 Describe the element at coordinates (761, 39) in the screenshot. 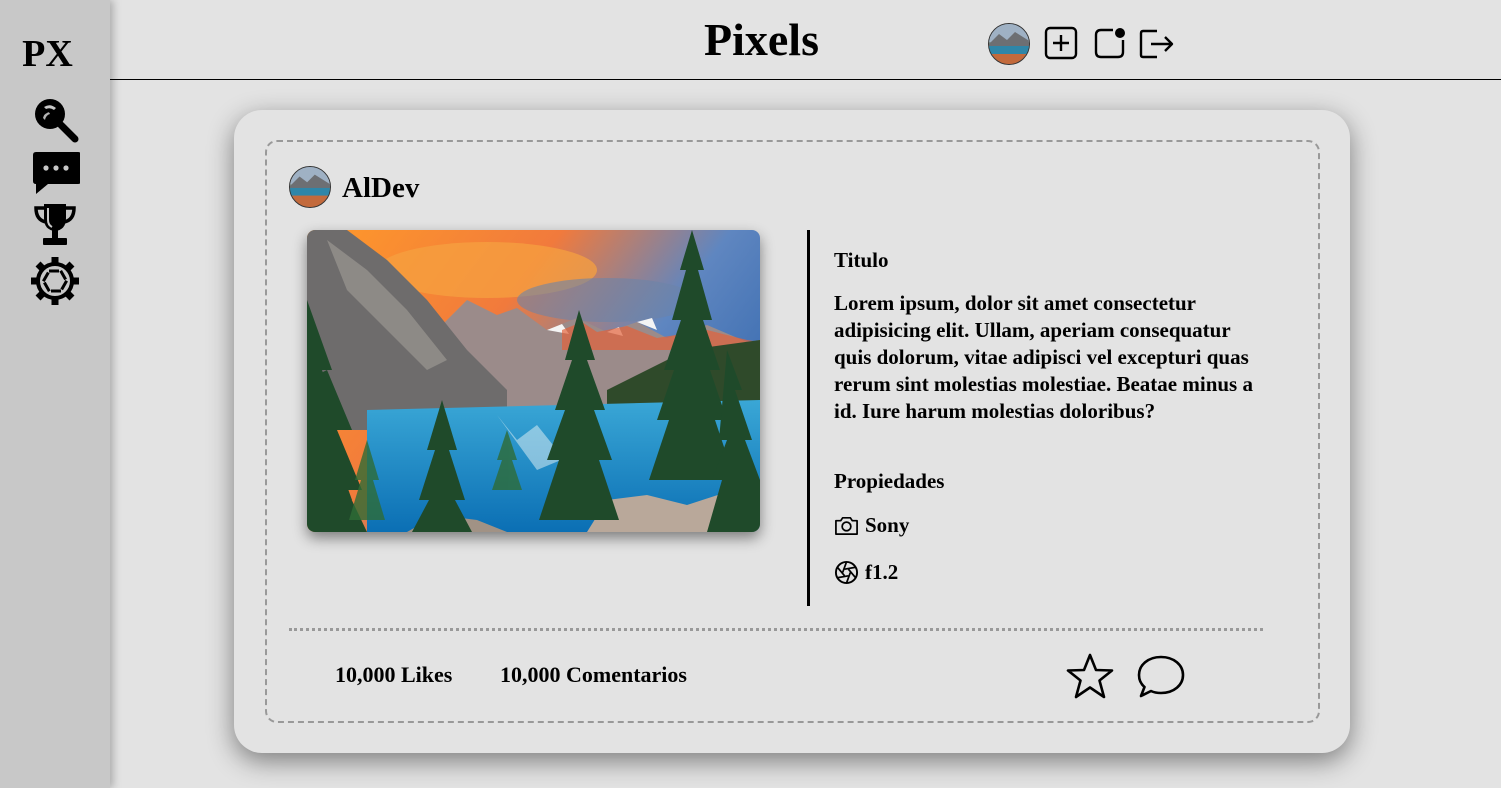

I see `app-title: Pixels` at that location.